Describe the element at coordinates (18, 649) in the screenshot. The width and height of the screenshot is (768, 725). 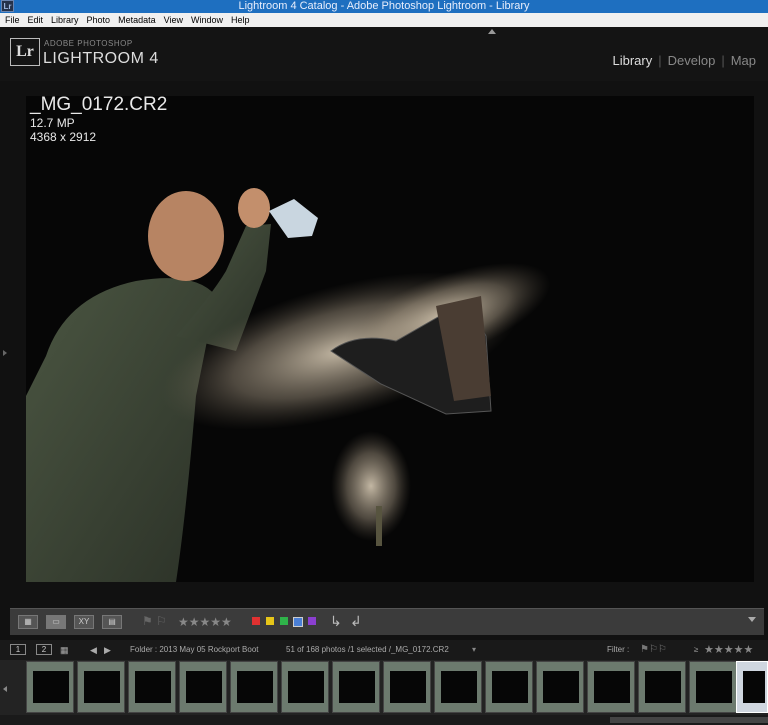
I see `primary-window-button: 1` at that location.